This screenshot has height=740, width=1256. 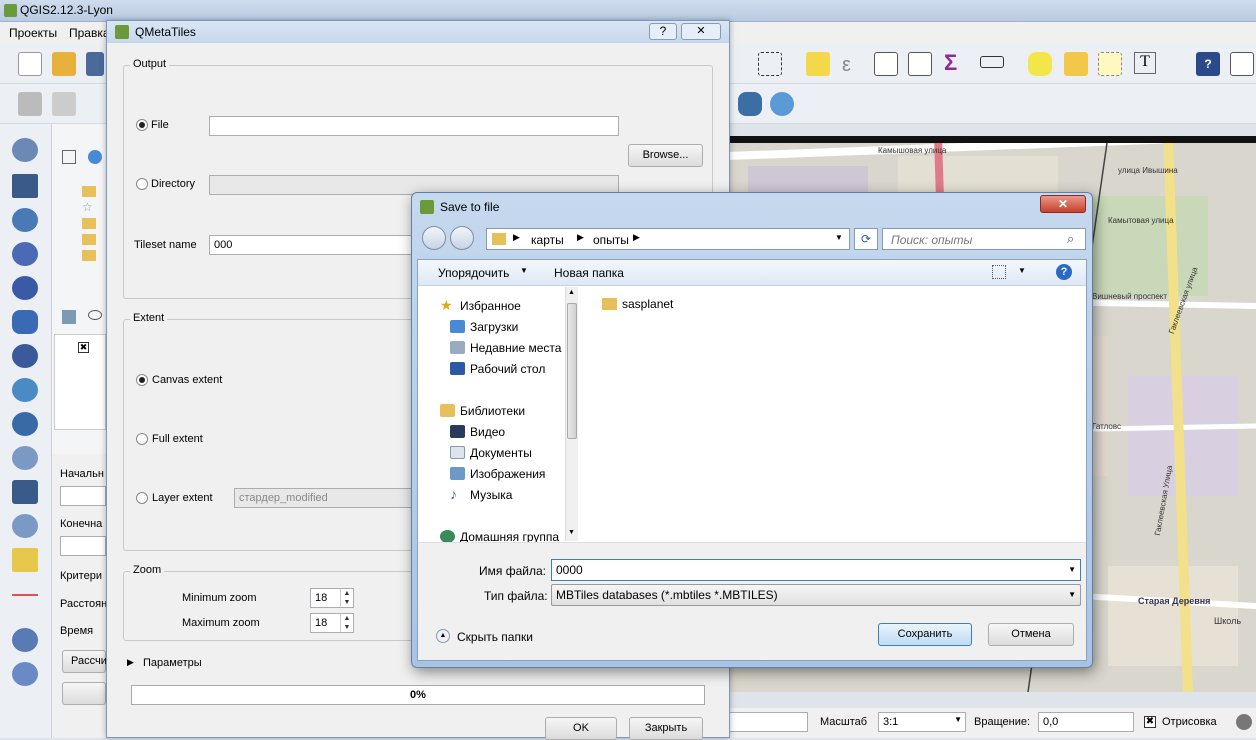 What do you see at coordinates (999, 272) in the screenshot?
I see `view-options-icon` at bounding box center [999, 272].